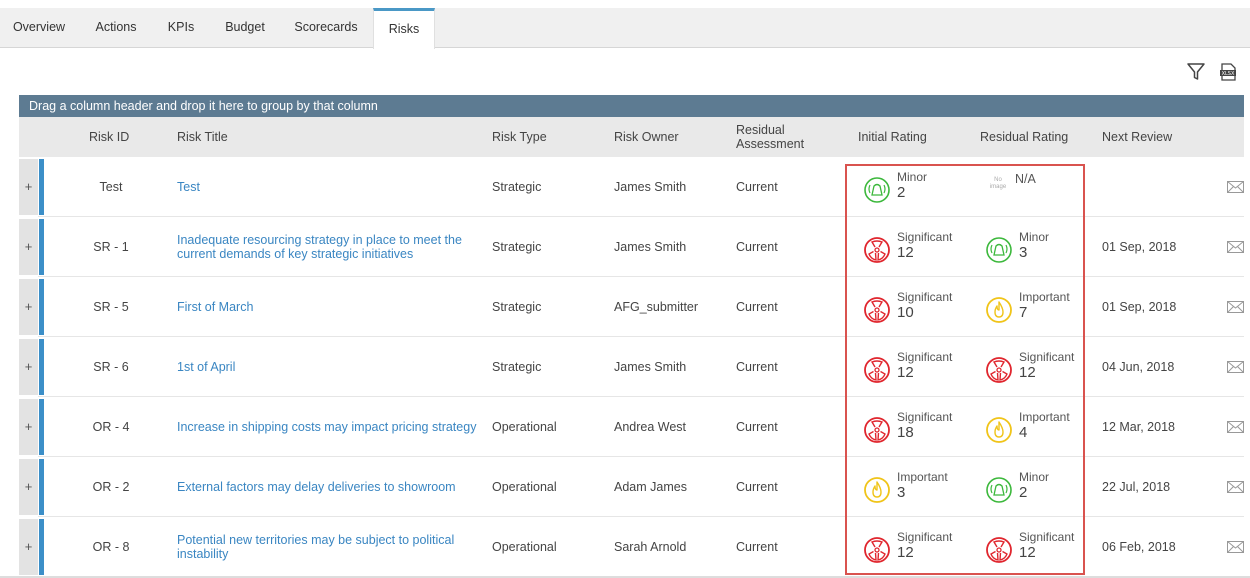 The image size is (1250, 578). Describe the element at coordinates (1196, 72) in the screenshot. I see `filter-icon` at that location.